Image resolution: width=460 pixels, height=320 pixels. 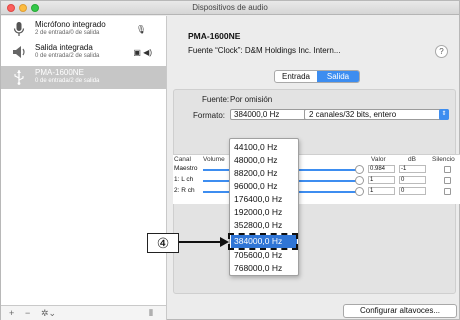 I want to click on close-button, so click(x=11, y=8).